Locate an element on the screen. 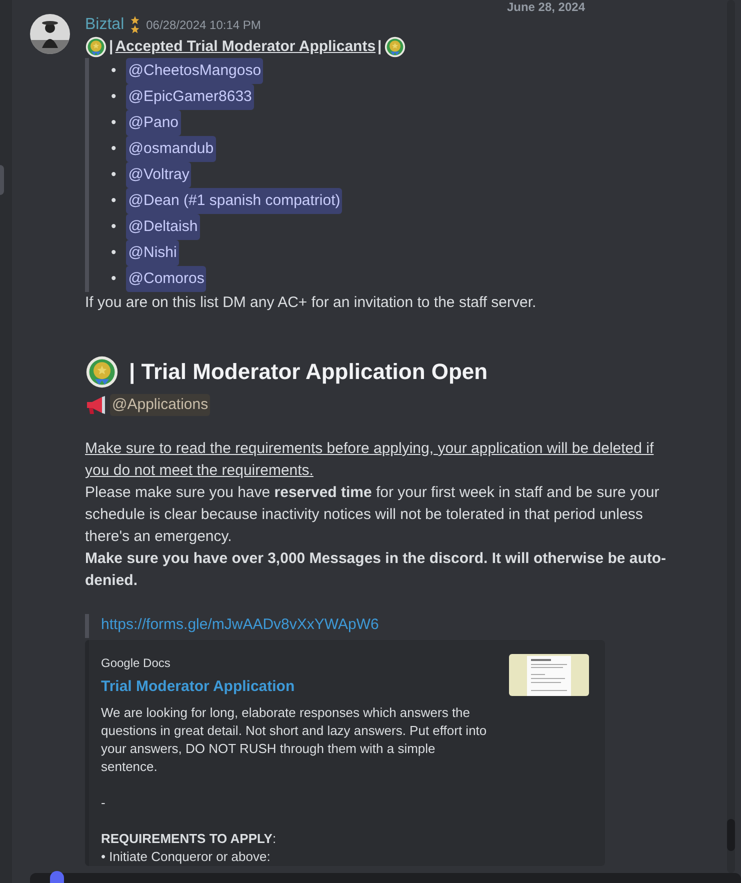 The image size is (741, 883). stars-icon is located at coordinates (135, 25).